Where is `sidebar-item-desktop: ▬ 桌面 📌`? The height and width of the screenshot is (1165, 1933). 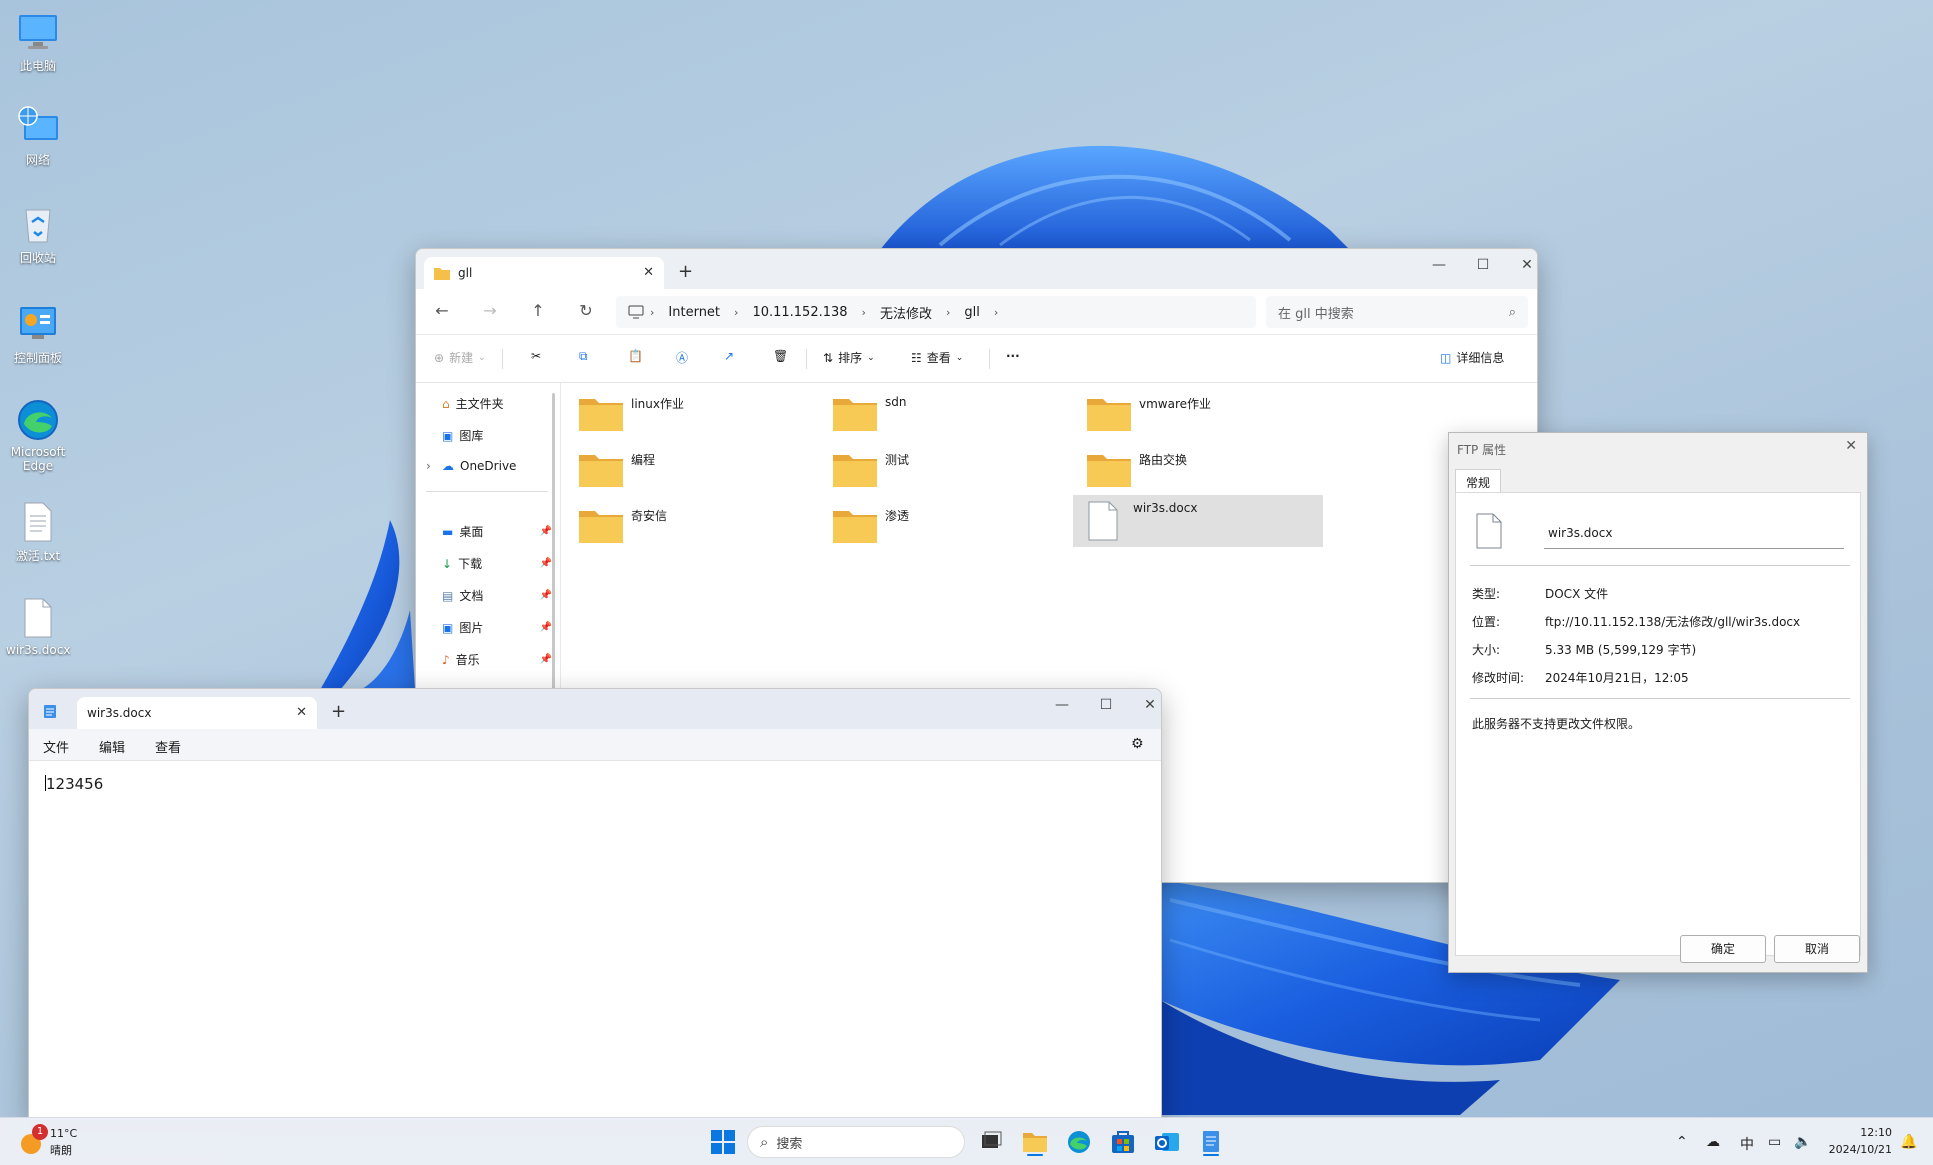
sidebar-item-desktop: ▬ 桌面 📌 is located at coordinates (497, 531).